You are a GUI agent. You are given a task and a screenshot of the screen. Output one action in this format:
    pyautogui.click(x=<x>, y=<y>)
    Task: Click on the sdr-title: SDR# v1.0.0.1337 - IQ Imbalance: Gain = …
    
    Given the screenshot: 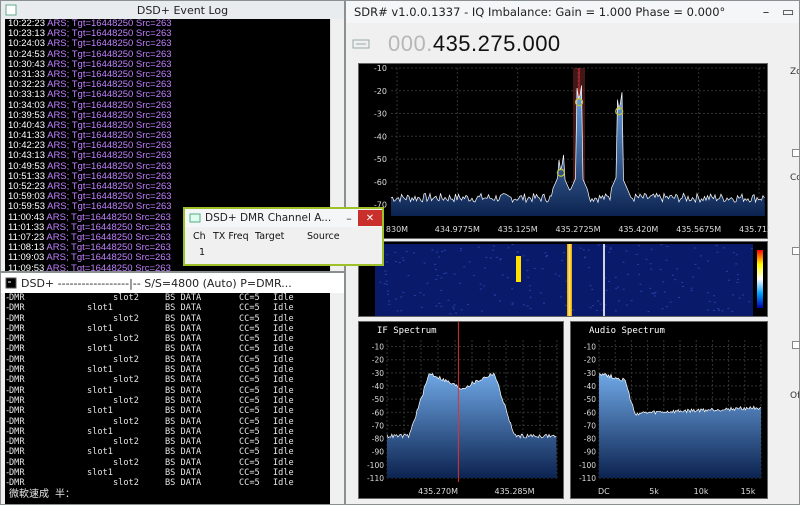 What is the action you would take?
    pyautogui.click(x=540, y=12)
    